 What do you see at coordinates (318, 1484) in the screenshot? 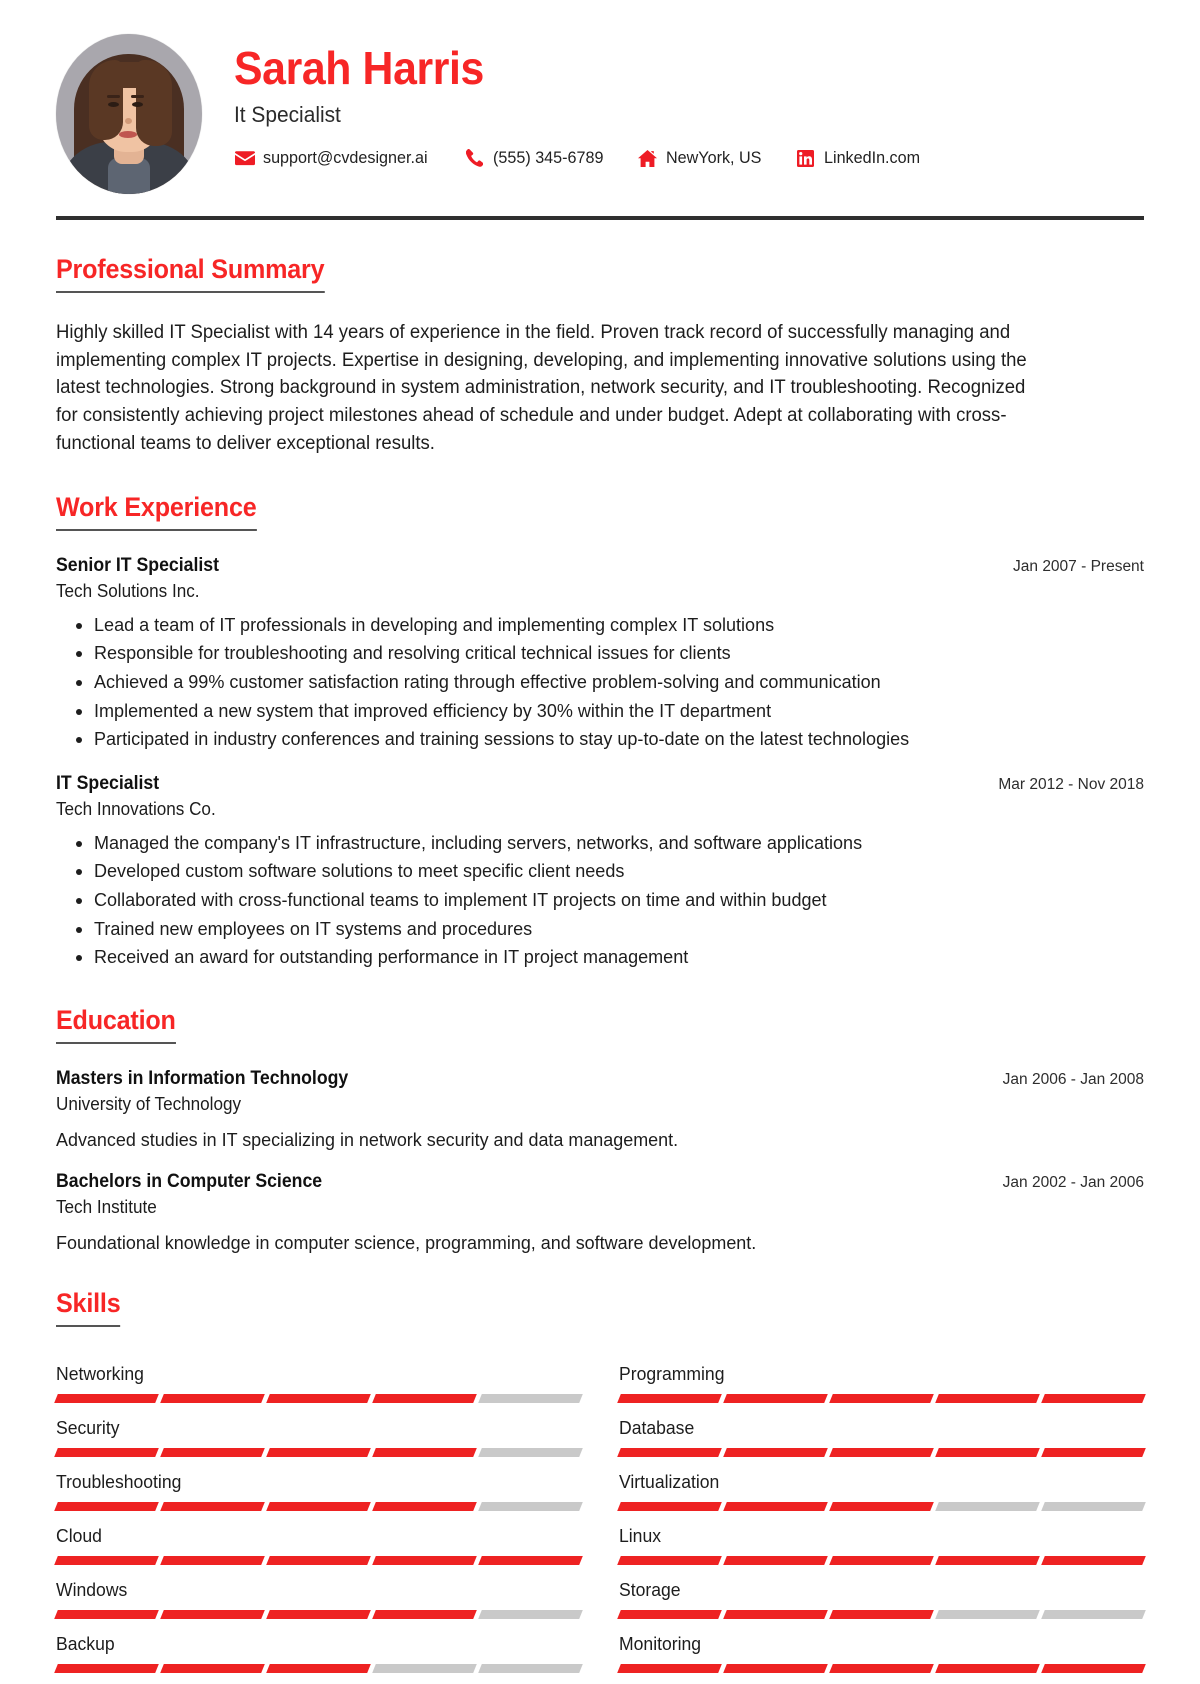
I see `skill-item: Troubleshooting` at bounding box center [318, 1484].